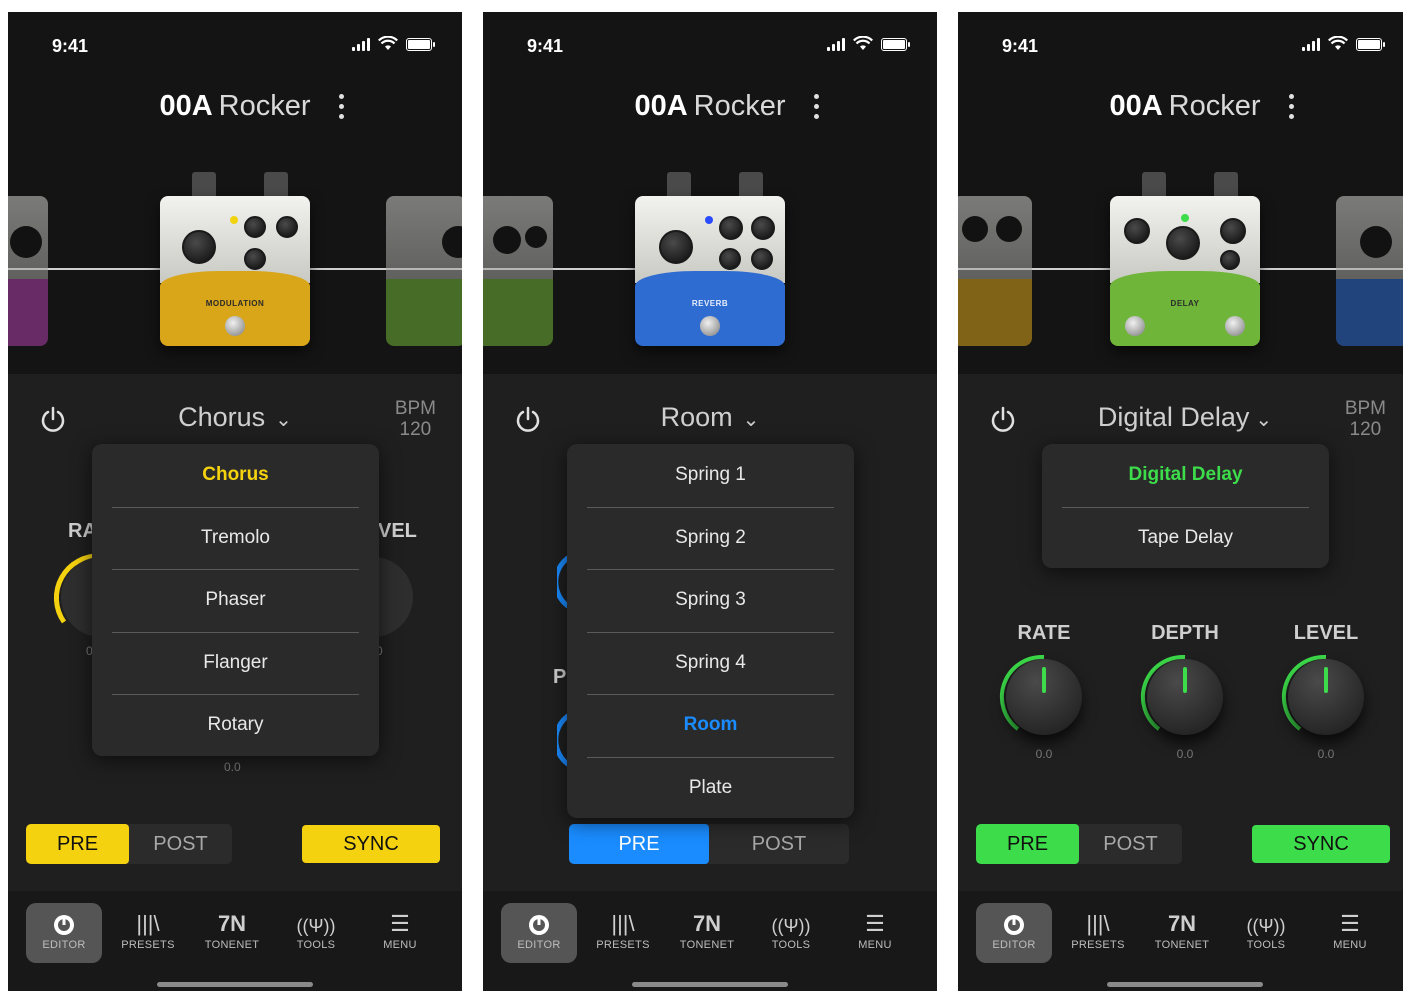 Image resolution: width=1403 pixels, height=991 pixels. I want to click on pedal-reverb-partial, so click(1369, 271).